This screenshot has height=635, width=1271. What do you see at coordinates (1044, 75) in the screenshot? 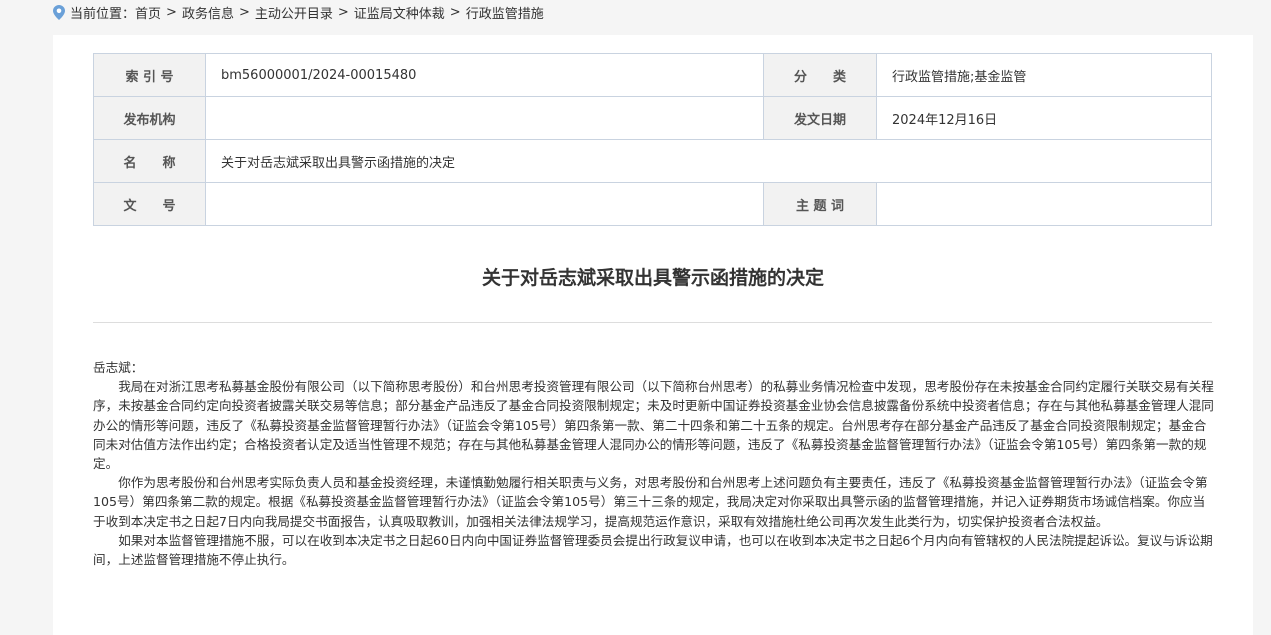
I see `category-value: 行政监管措施;基金监管` at bounding box center [1044, 75].